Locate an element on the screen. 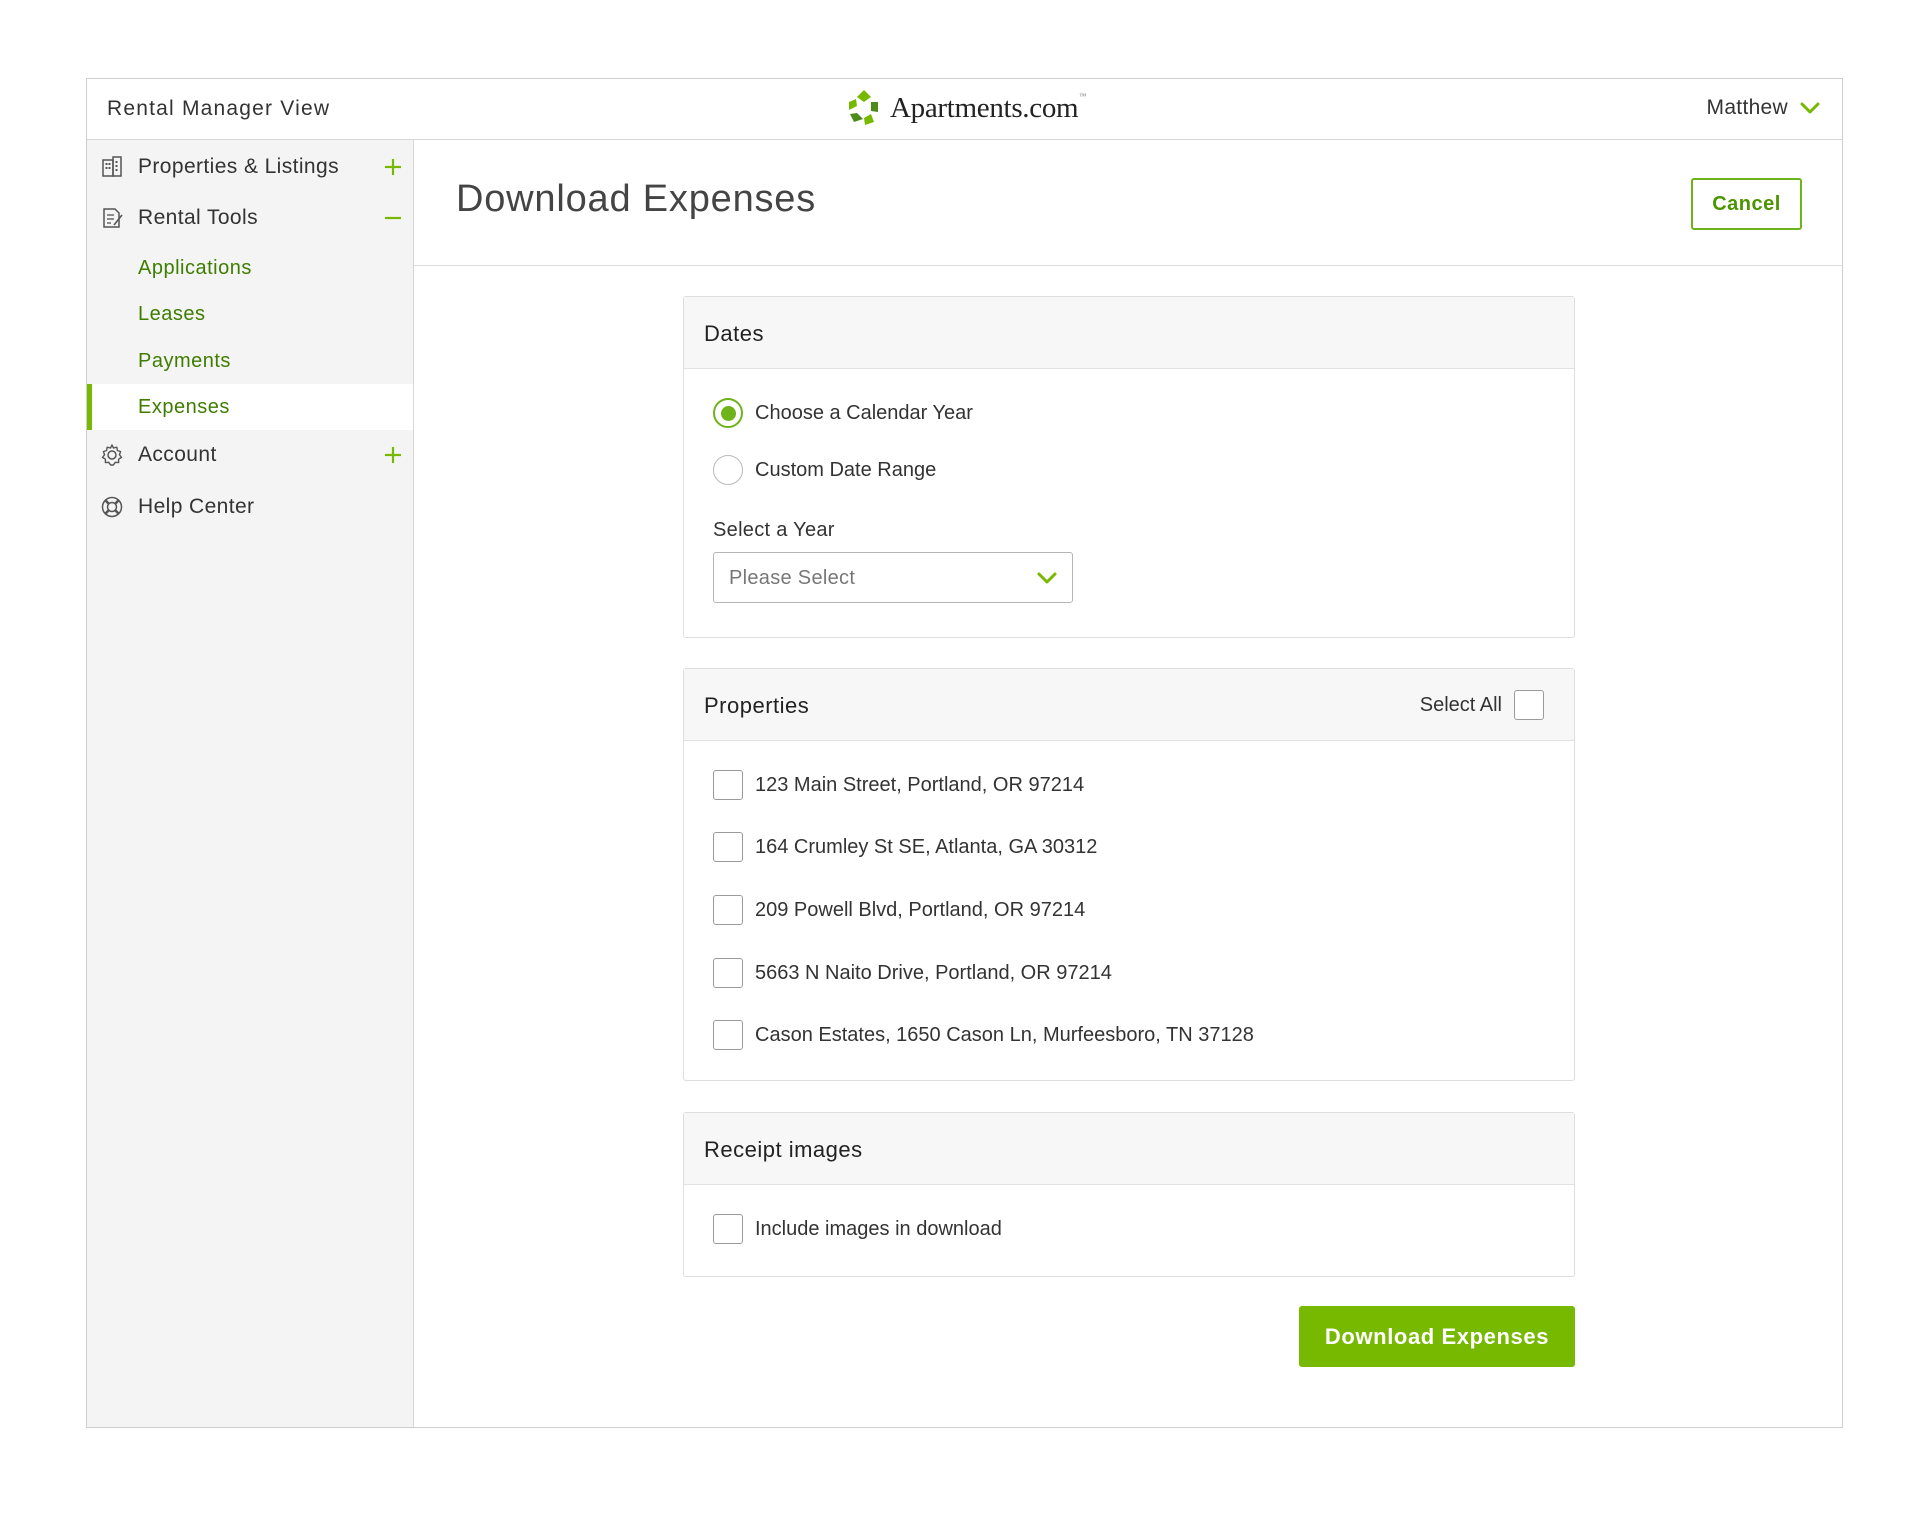 The height and width of the screenshot is (1518, 1920). property-row: 209 Powell Blvd, Portland, OR 97214 is located at coordinates (899, 910).